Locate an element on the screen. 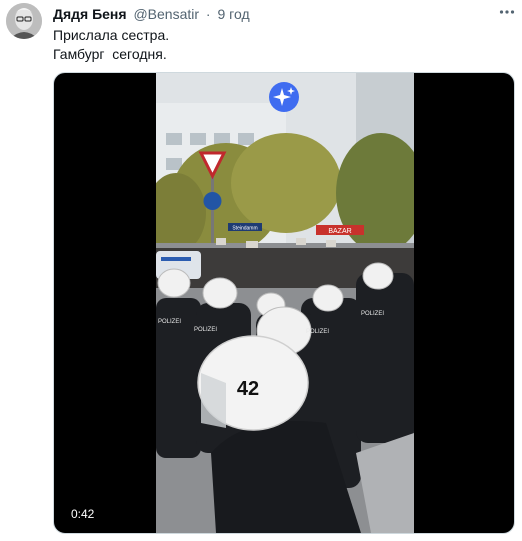 The width and height of the screenshot is (522, 541). shop-sign: BAZAR is located at coordinates (339, 231).